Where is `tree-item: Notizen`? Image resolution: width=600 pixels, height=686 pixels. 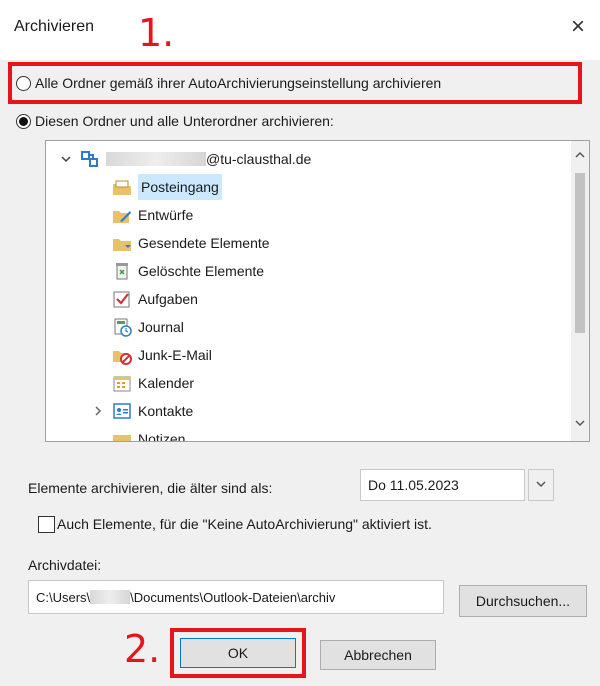
tree-item: Notizen is located at coordinates (149, 434).